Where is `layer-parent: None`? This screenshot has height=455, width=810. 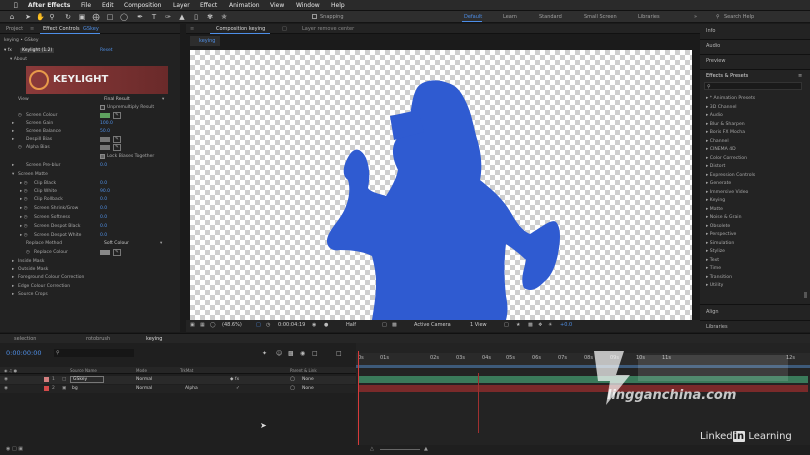 layer-parent: None is located at coordinates (308, 379).